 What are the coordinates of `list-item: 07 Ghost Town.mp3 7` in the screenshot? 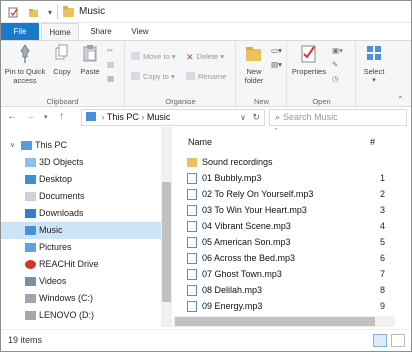 It's located at (285, 274).